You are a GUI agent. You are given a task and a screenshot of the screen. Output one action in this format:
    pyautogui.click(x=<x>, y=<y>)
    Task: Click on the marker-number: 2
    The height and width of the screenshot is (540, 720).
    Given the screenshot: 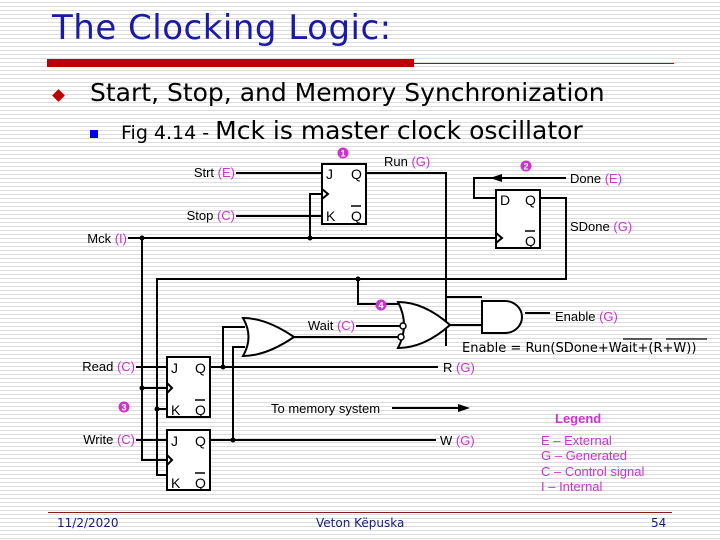 What is the action you would take?
    pyautogui.click(x=525, y=167)
    